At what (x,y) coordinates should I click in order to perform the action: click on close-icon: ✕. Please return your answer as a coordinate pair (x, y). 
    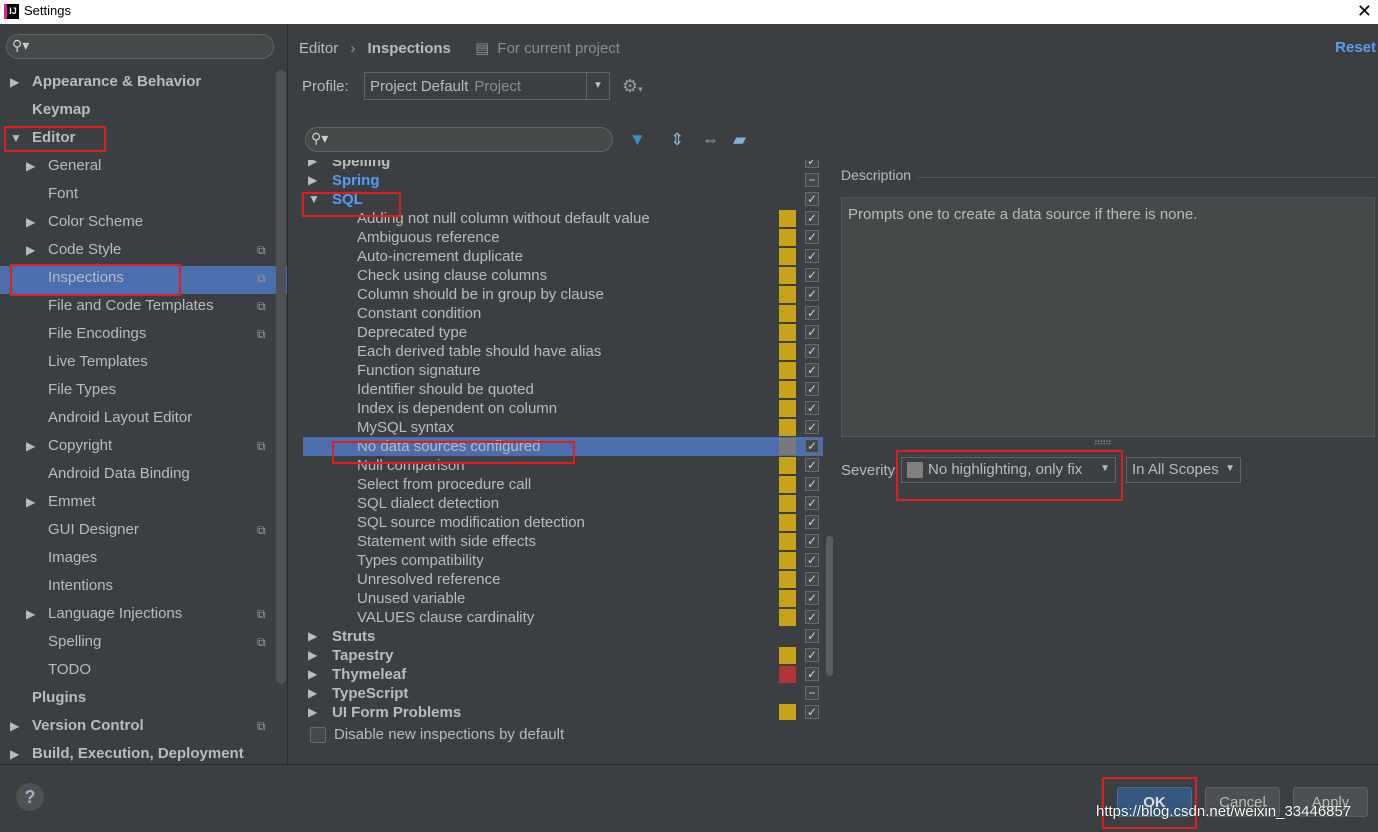
    Looking at the image, I should click on (1364, 11).